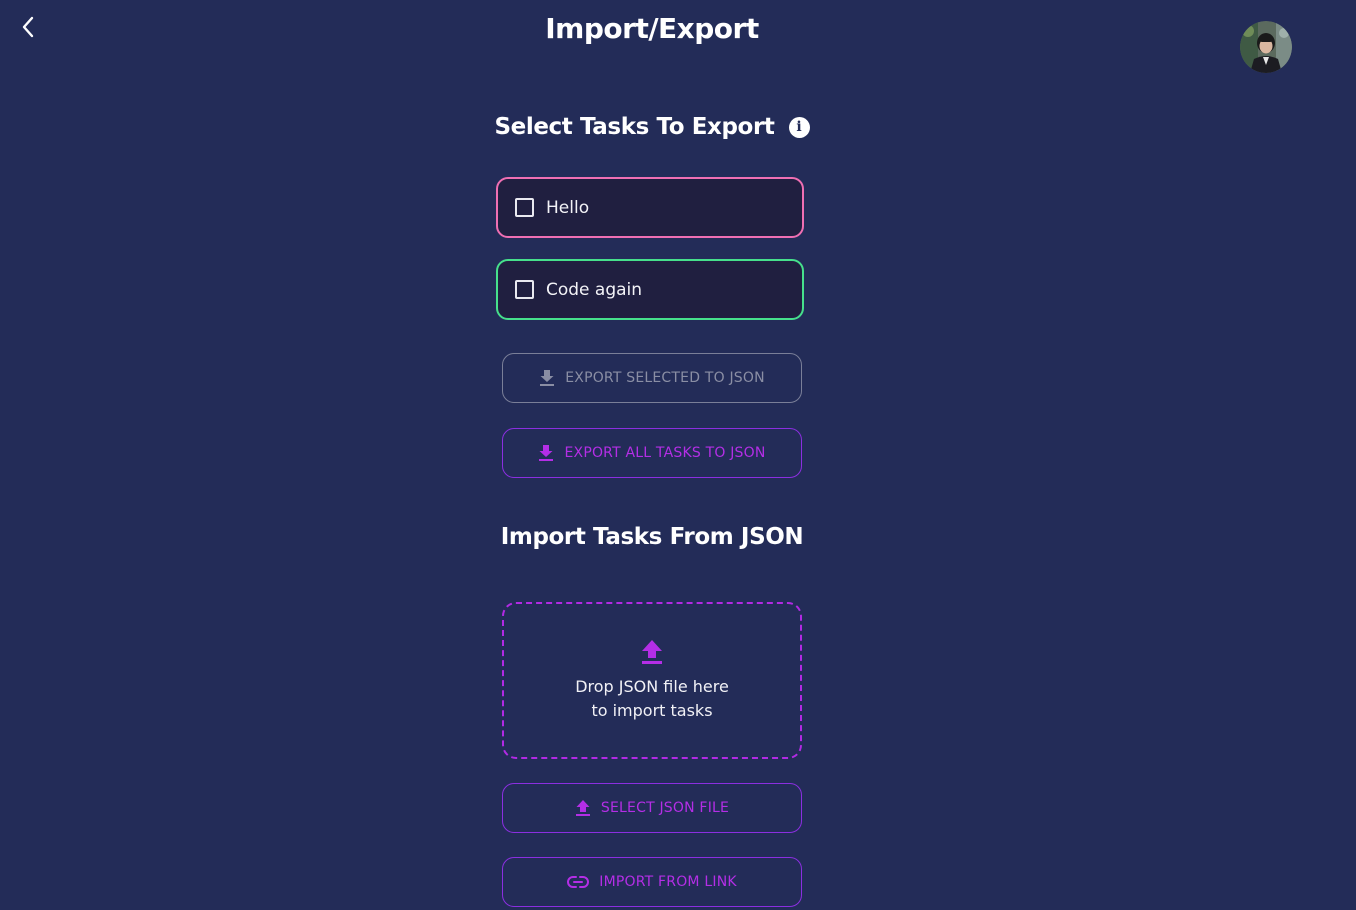  Describe the element at coordinates (568, 207) in the screenshot. I see `task-label: Hello` at that location.